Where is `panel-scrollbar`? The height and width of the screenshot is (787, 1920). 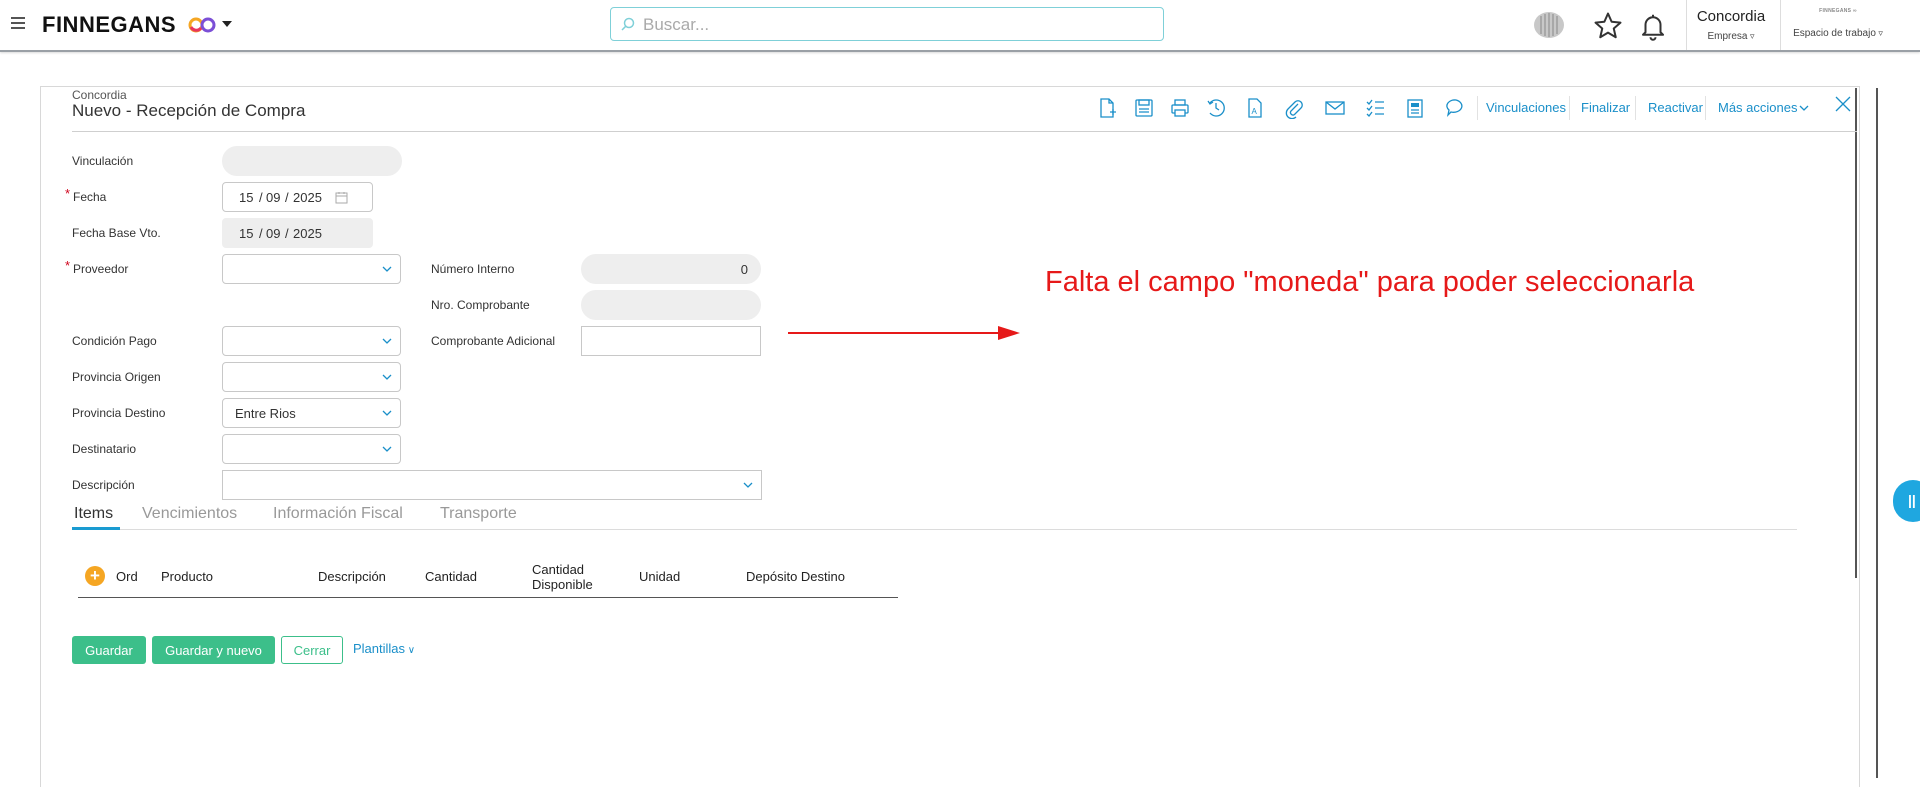 panel-scrollbar is located at coordinates (1856, 333).